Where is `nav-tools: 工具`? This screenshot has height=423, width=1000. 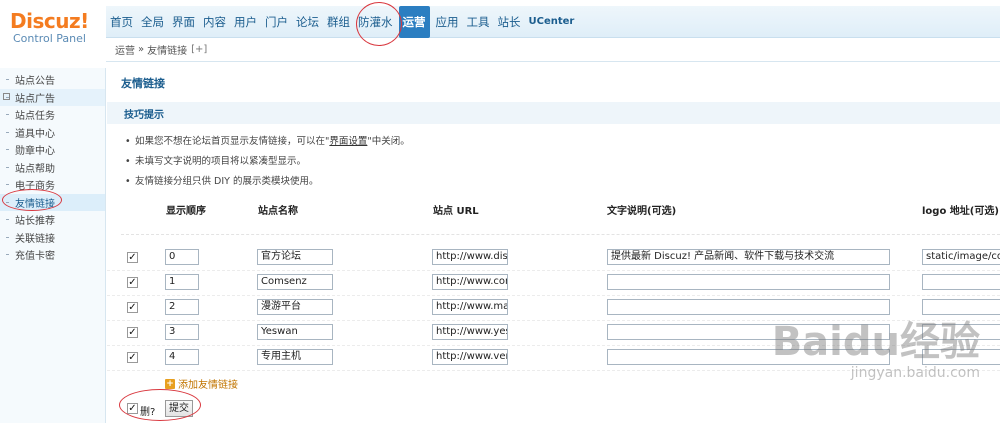
nav-tools: 工具 is located at coordinates (478, 22).